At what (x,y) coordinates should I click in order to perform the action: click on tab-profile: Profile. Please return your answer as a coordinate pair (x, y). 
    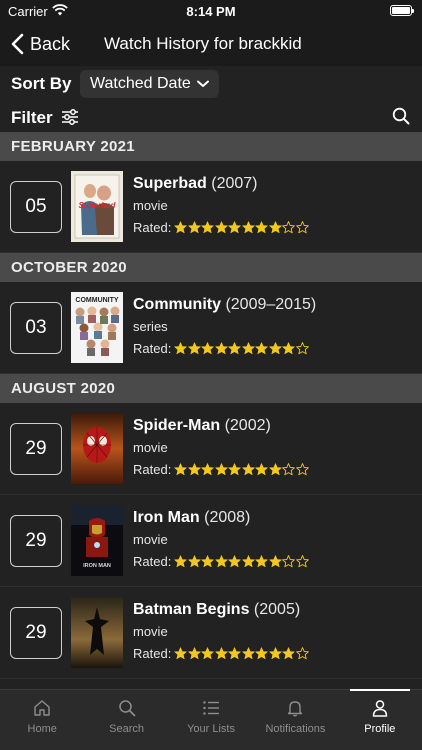
    Looking at the image, I should click on (380, 719).